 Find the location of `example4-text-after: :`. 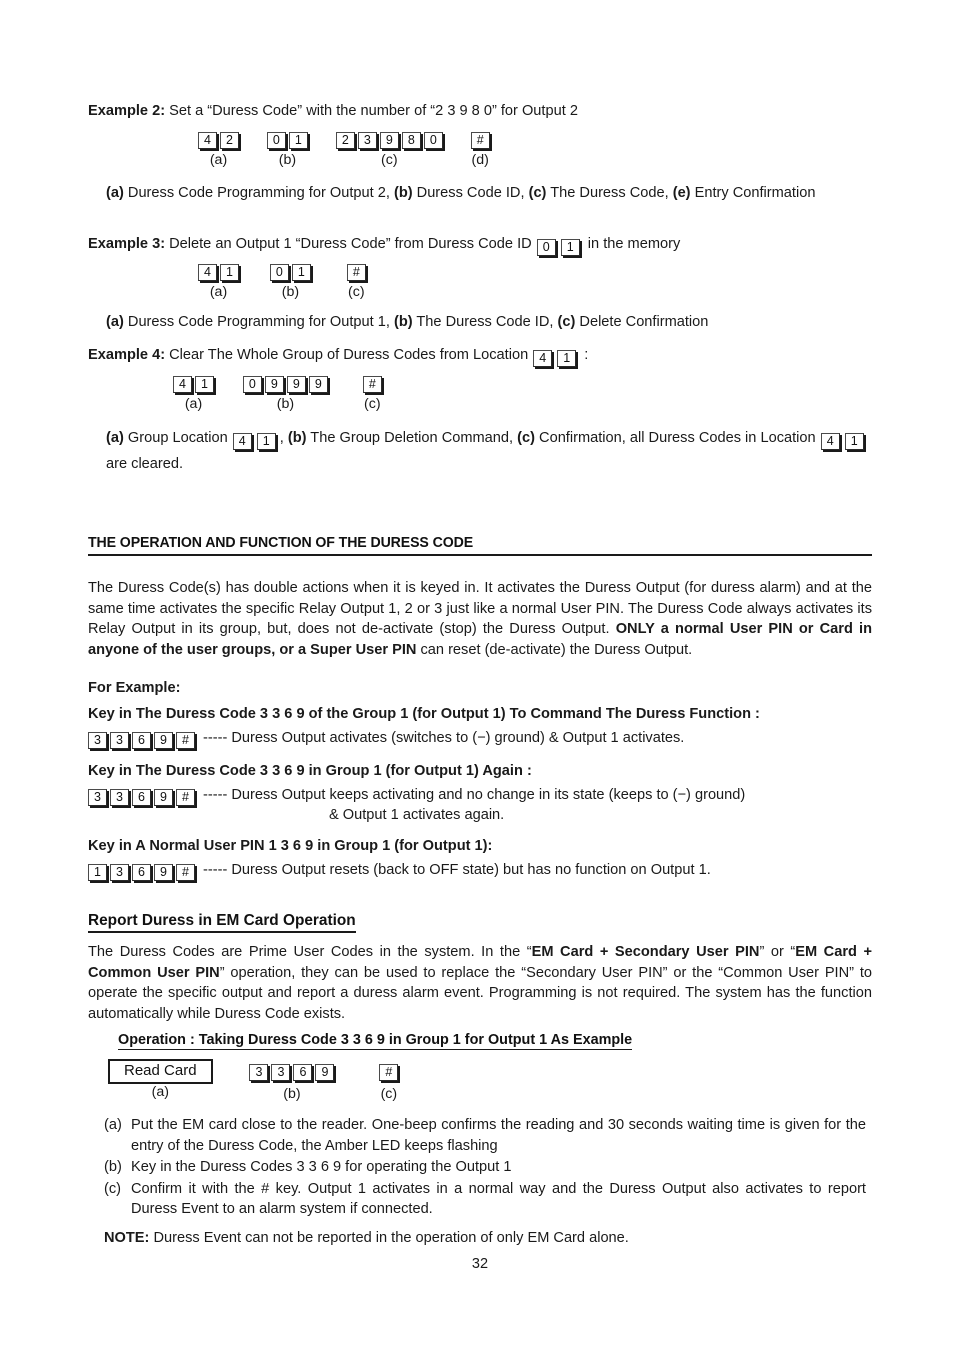

example4-text-after: : is located at coordinates (584, 355).